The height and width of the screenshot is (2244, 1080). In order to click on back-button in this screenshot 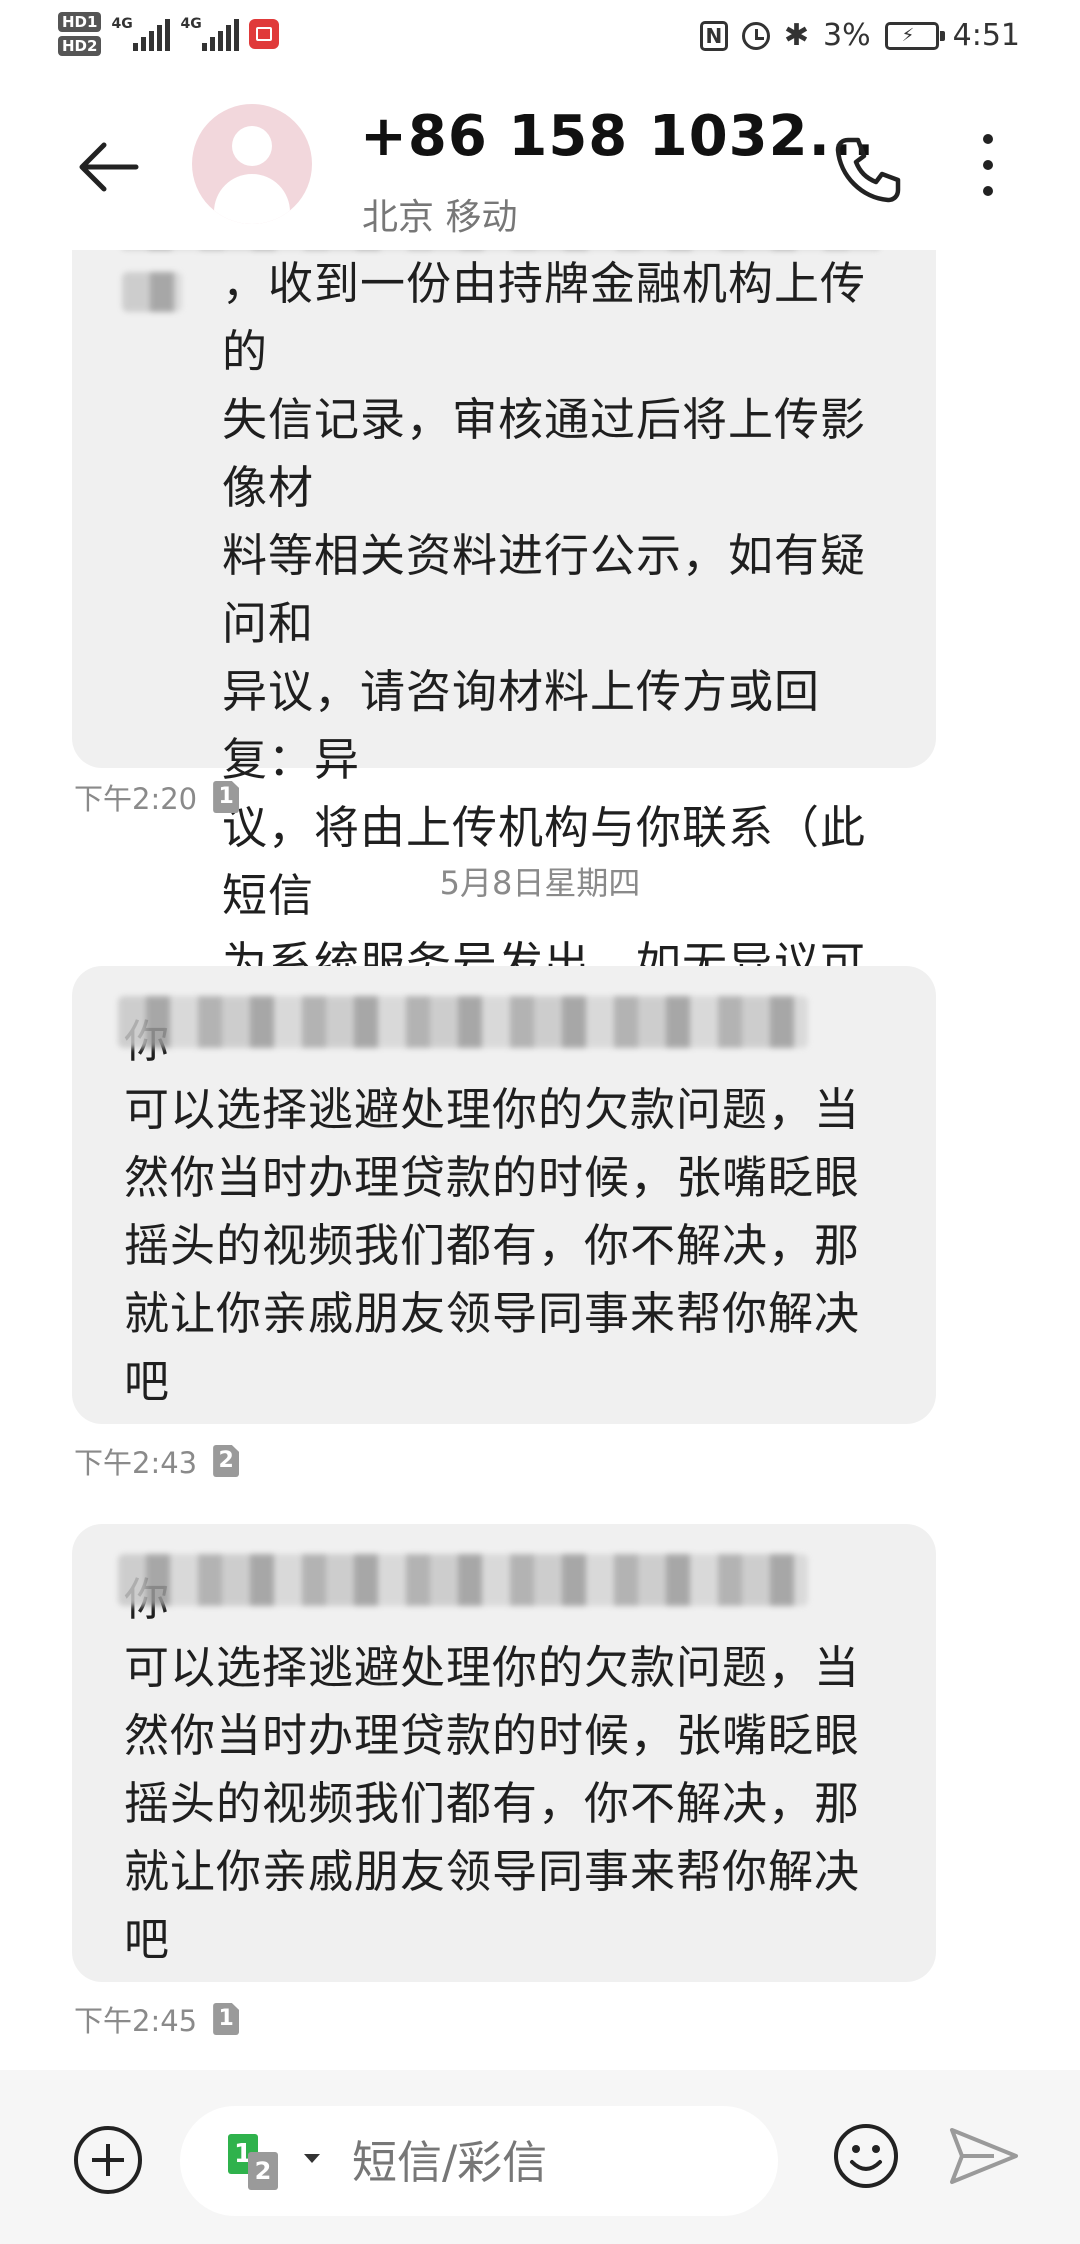, I will do `click(109, 167)`.